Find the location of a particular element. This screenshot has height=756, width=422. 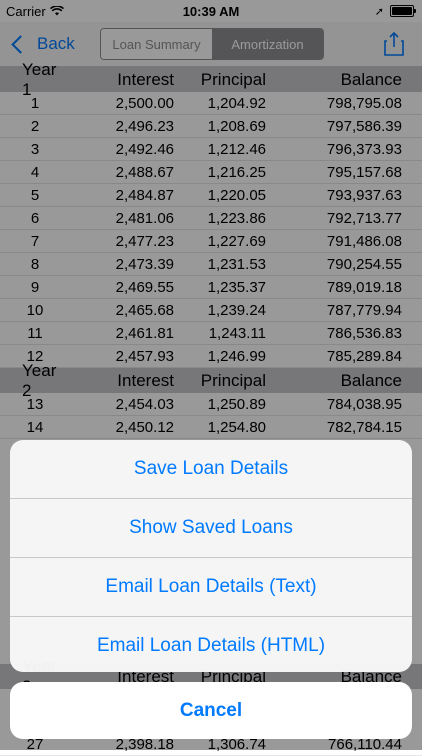

save-loan-details-button: Save Loan Details is located at coordinates (211, 469).